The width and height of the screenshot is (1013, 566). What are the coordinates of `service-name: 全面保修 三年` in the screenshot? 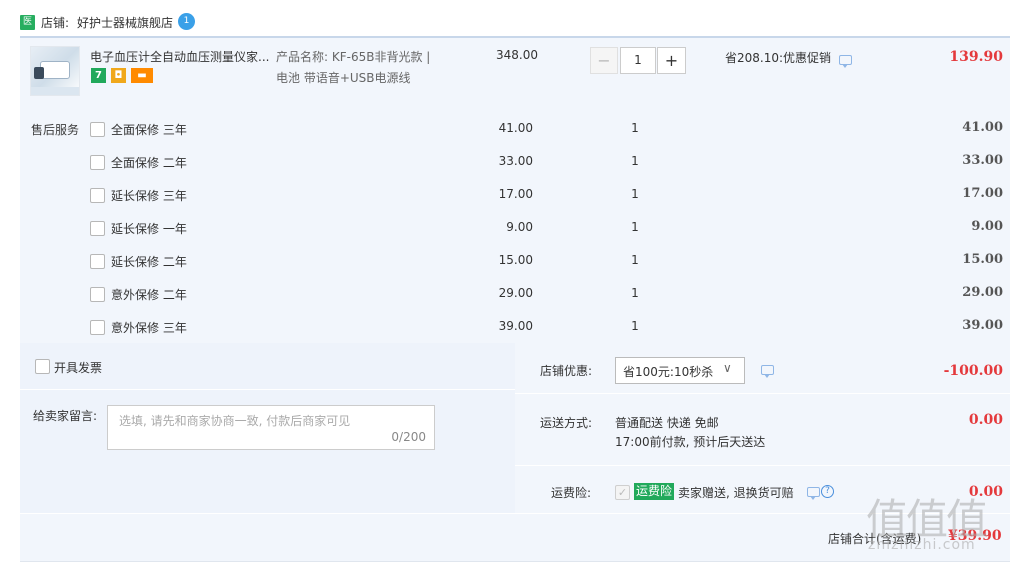 It's located at (149, 129).